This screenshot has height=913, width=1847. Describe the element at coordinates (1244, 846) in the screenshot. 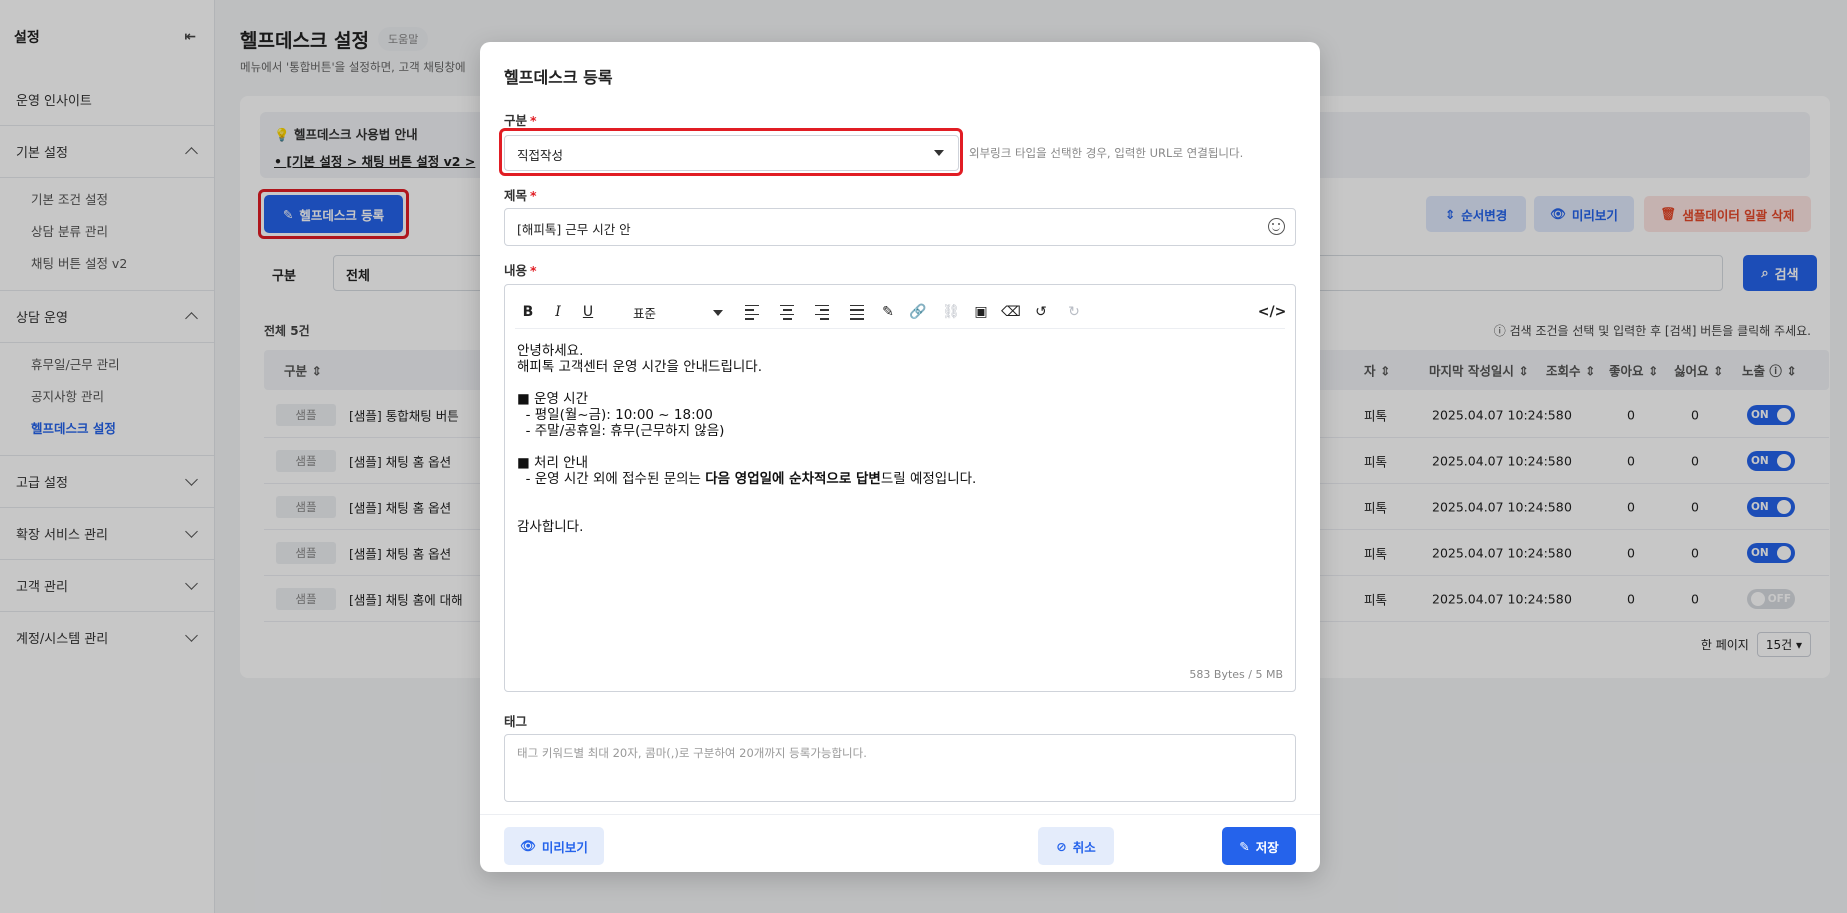

I see `edit-icon: ✎` at that location.